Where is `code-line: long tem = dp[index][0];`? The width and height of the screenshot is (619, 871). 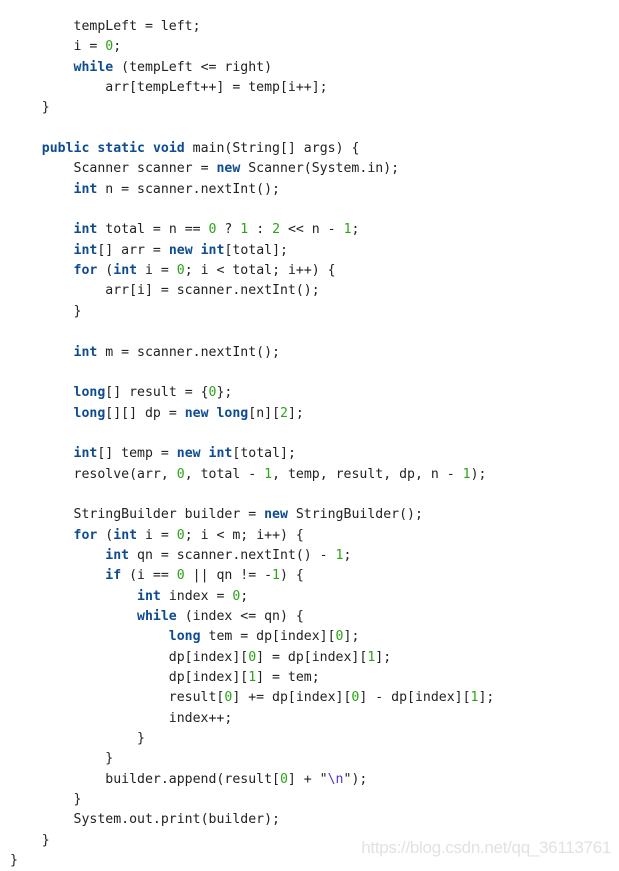 code-line: long tem = dp[index][0]; is located at coordinates (252, 637).